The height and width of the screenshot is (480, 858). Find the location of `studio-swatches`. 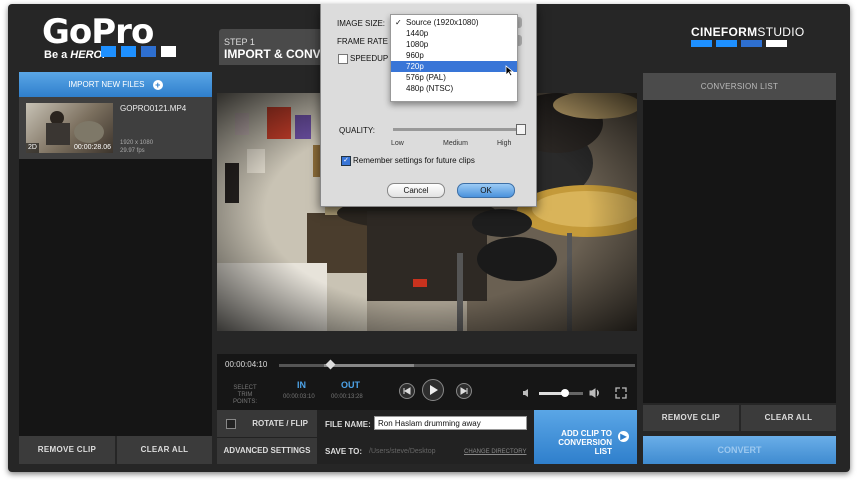

studio-swatches is located at coordinates (739, 44).